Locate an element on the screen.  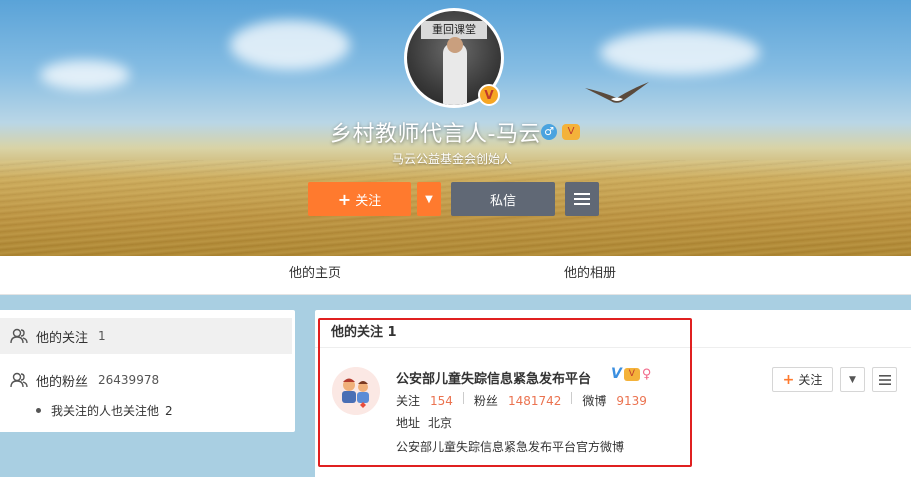
message-button: 私信 is located at coordinates (503, 199).